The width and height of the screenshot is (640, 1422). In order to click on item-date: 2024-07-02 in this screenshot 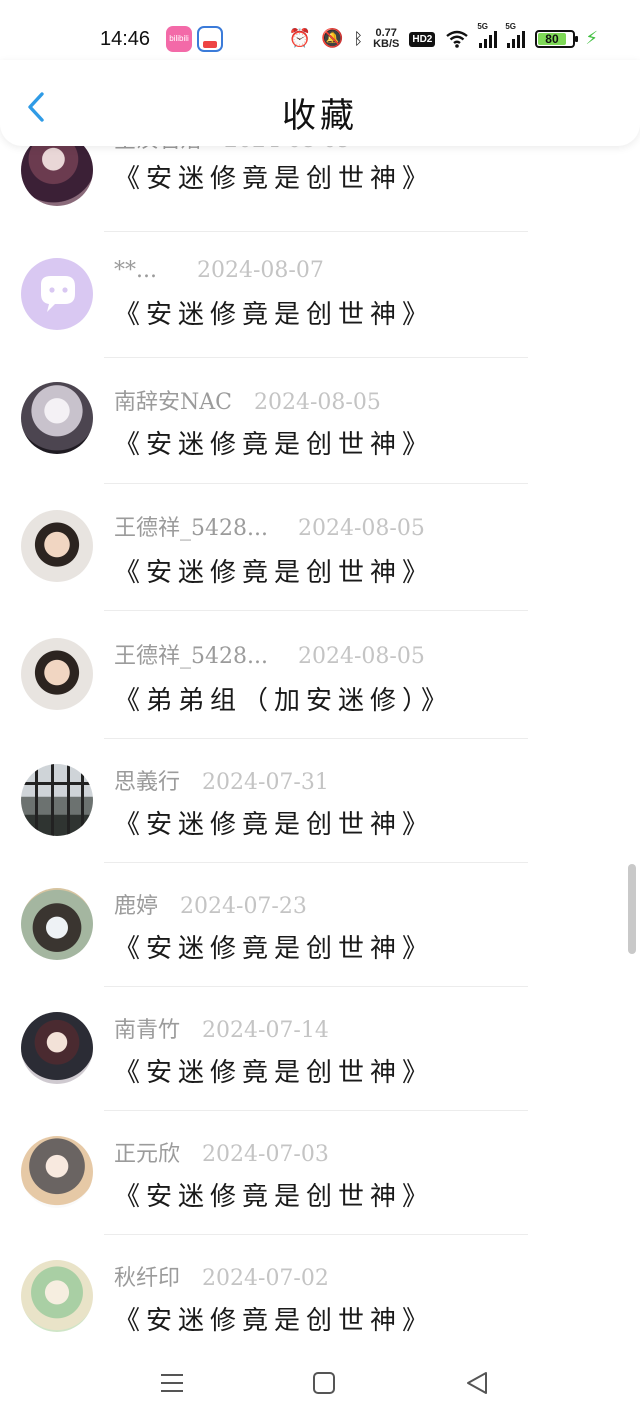, I will do `click(265, 1278)`.